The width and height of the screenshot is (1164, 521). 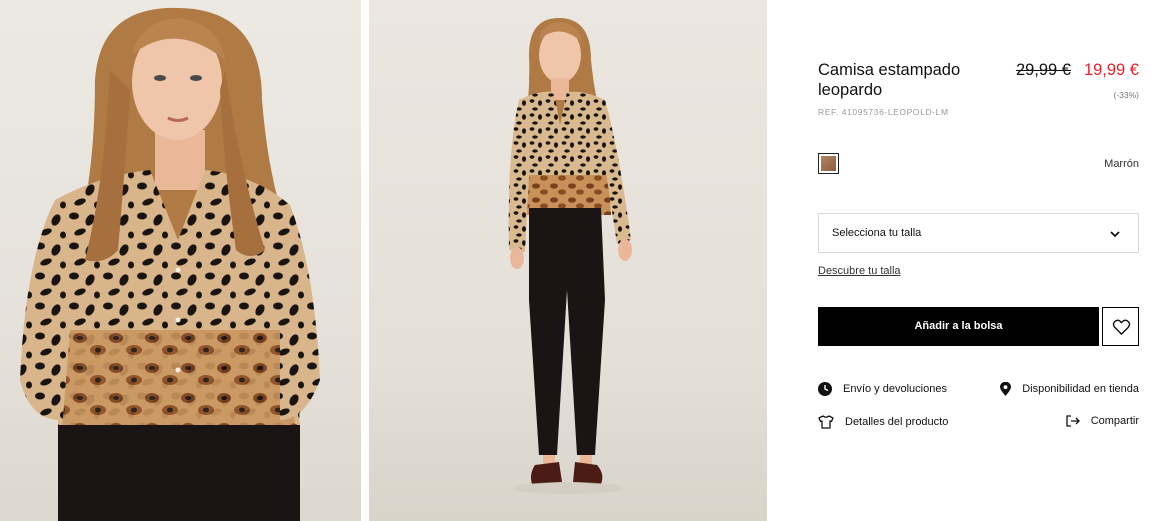 What do you see at coordinates (1115, 234) in the screenshot?
I see `chevron-down-icon` at bounding box center [1115, 234].